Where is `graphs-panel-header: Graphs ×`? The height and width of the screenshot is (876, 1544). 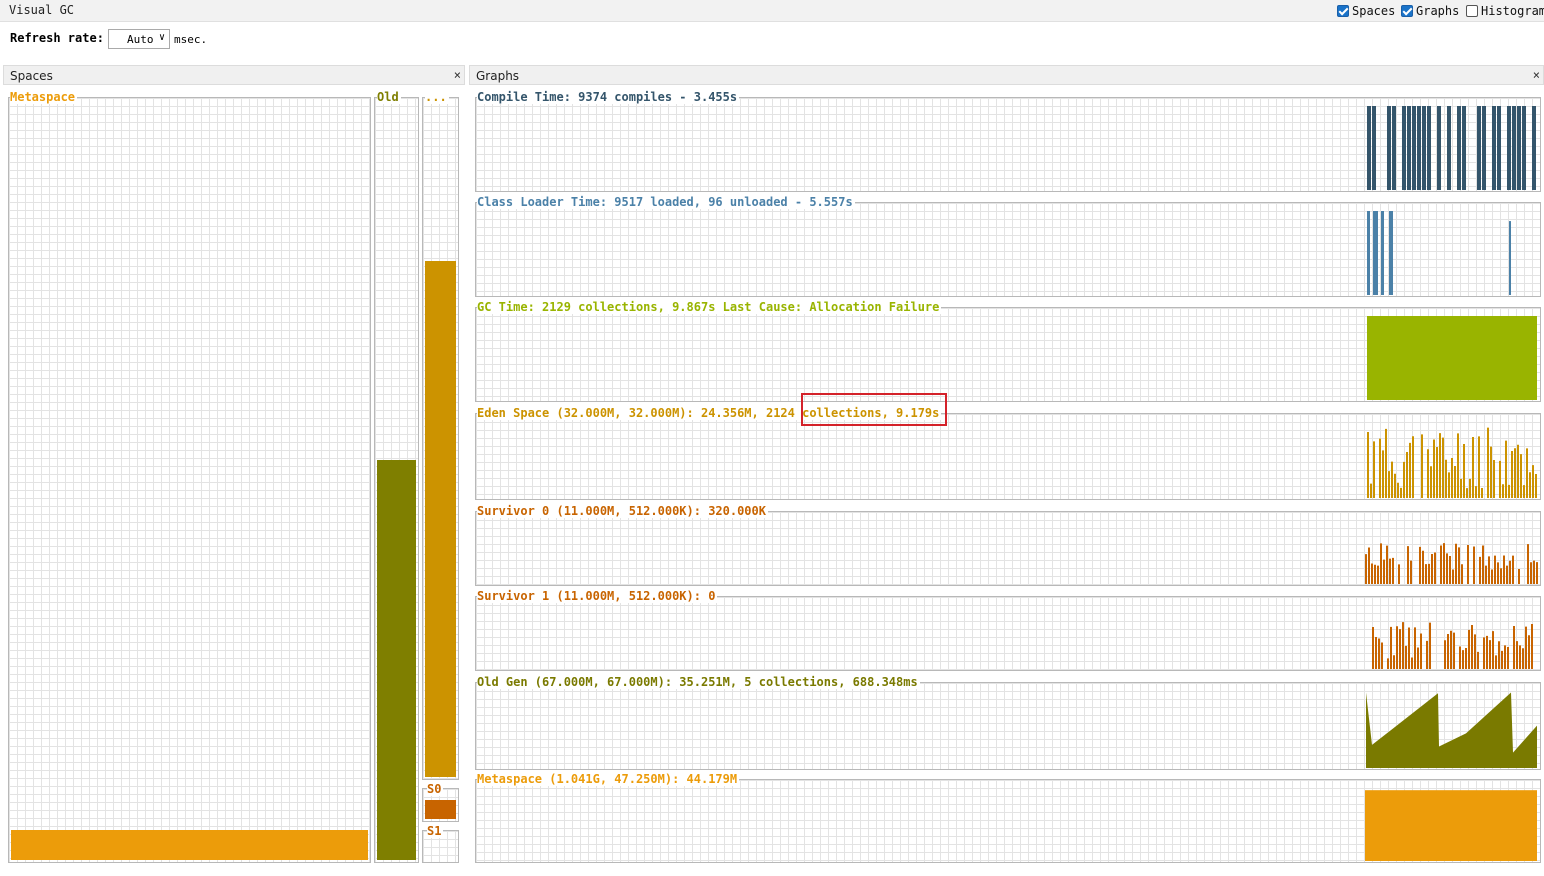 graphs-panel-header: Graphs × is located at coordinates (1006, 75).